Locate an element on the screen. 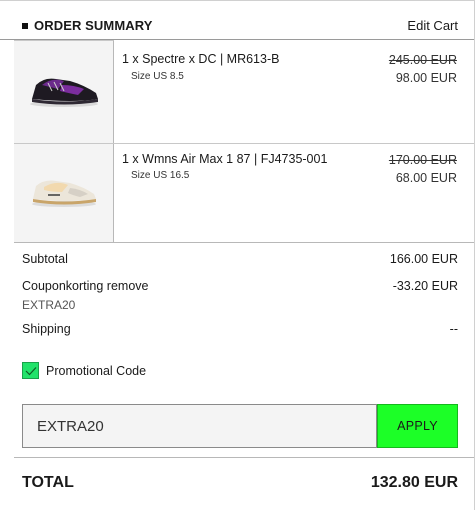  total-value: 132.80 EUR is located at coordinates (414, 482).